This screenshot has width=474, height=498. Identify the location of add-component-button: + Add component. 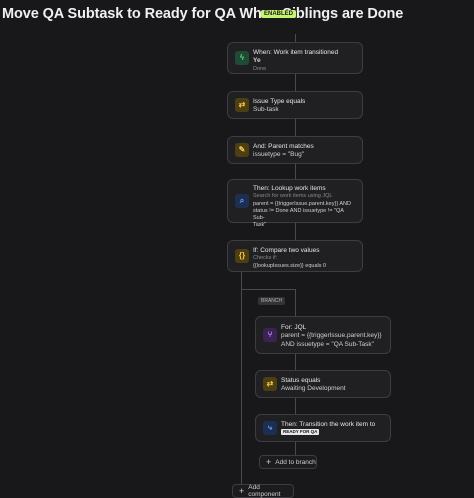
(263, 491).